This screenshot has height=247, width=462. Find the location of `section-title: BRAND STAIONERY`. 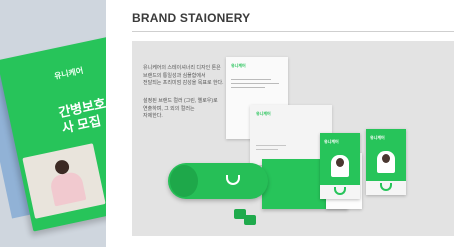

section-title: BRAND STAIONERY is located at coordinates (191, 18).